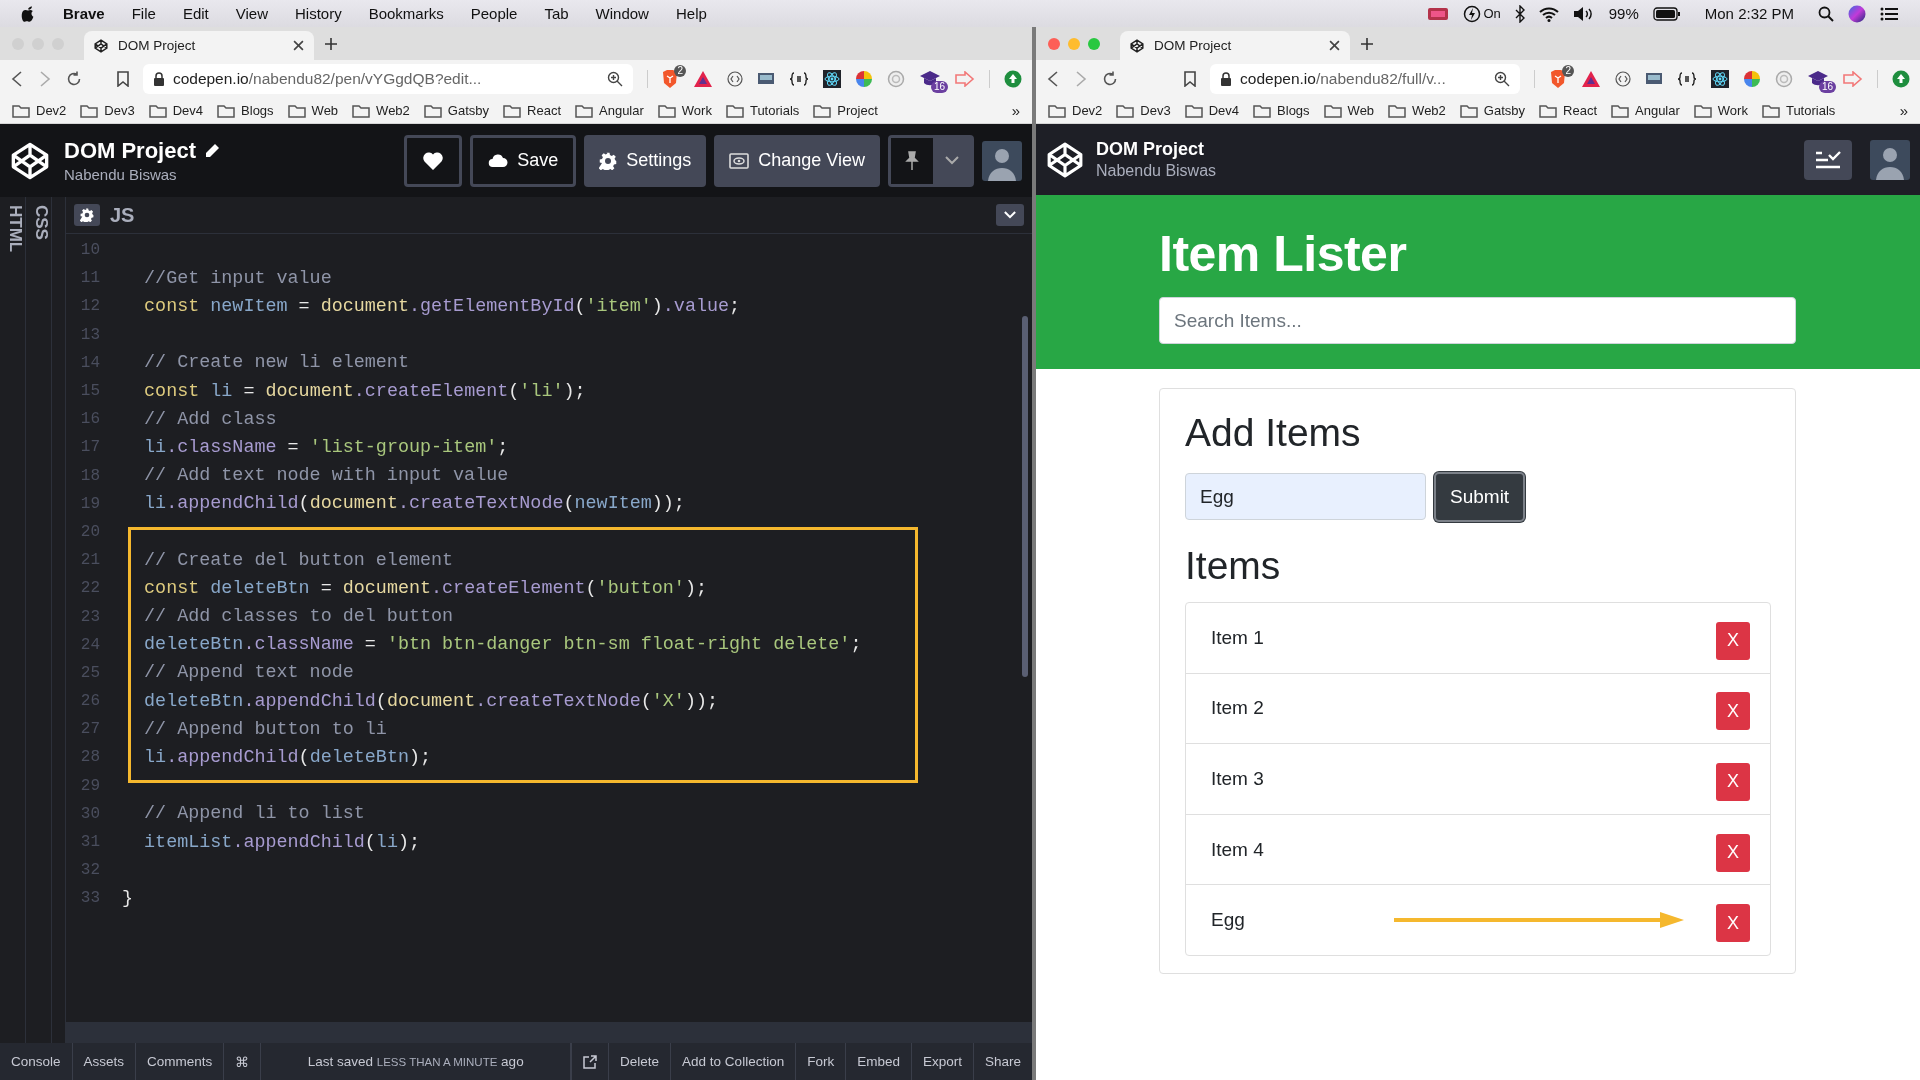 Image resolution: width=1920 pixels, height=1080 pixels. What do you see at coordinates (845, 110) in the screenshot?
I see `bookmark: Project` at bounding box center [845, 110].